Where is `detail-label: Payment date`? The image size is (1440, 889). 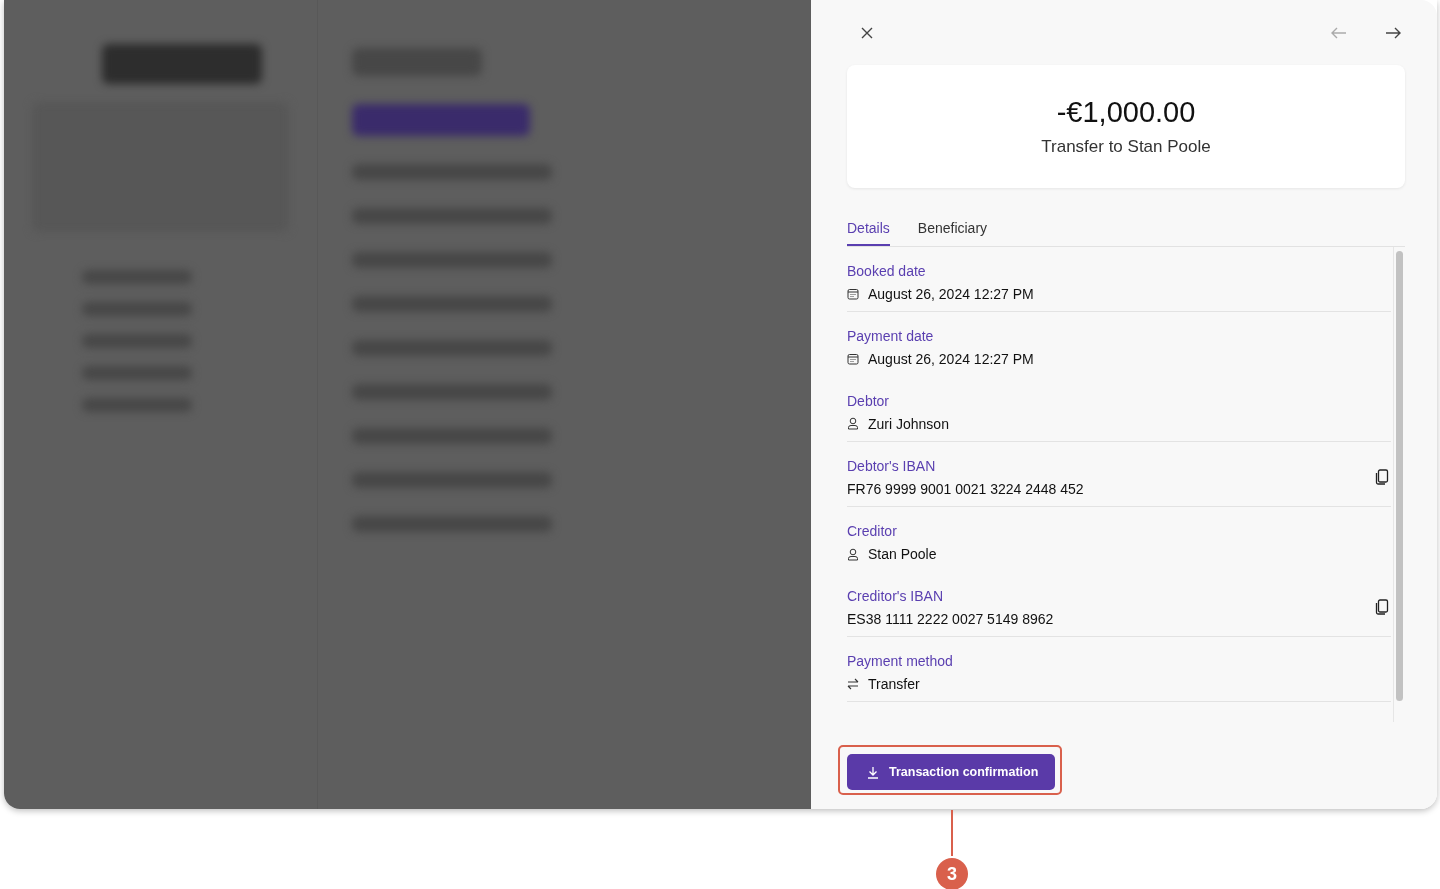
detail-label: Payment date is located at coordinates (891, 336).